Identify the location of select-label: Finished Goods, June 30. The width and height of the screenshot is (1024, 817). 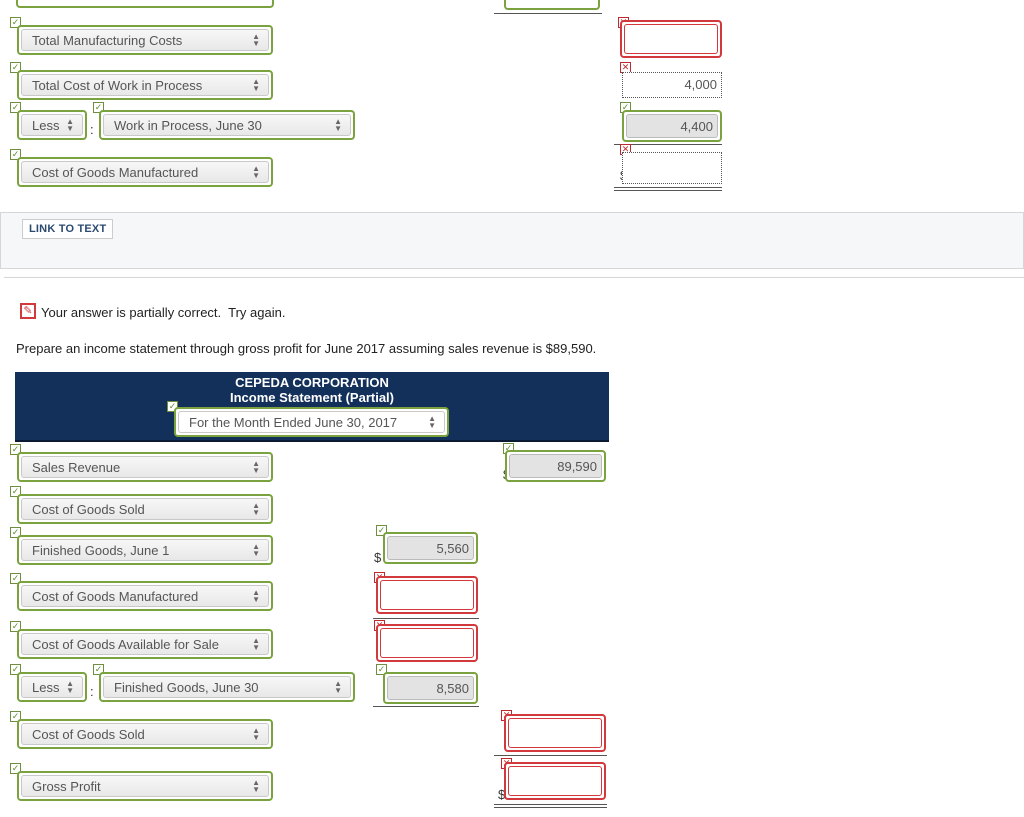
(186, 687).